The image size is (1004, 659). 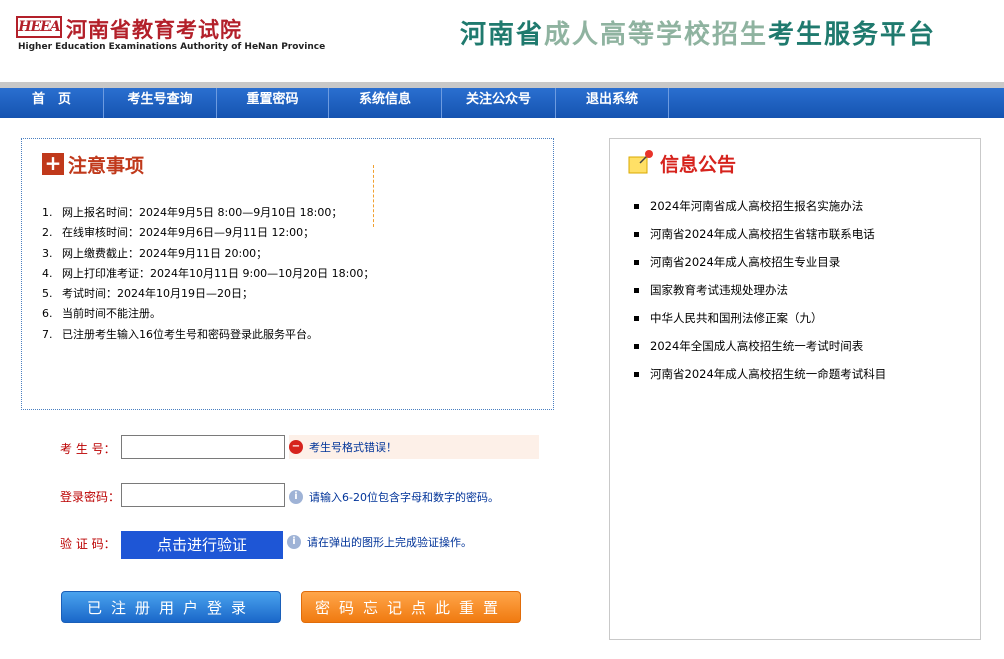 What do you see at coordinates (411, 607) in the screenshot?
I see `forgot-password-reset-button: 密码忘记点此重置` at bounding box center [411, 607].